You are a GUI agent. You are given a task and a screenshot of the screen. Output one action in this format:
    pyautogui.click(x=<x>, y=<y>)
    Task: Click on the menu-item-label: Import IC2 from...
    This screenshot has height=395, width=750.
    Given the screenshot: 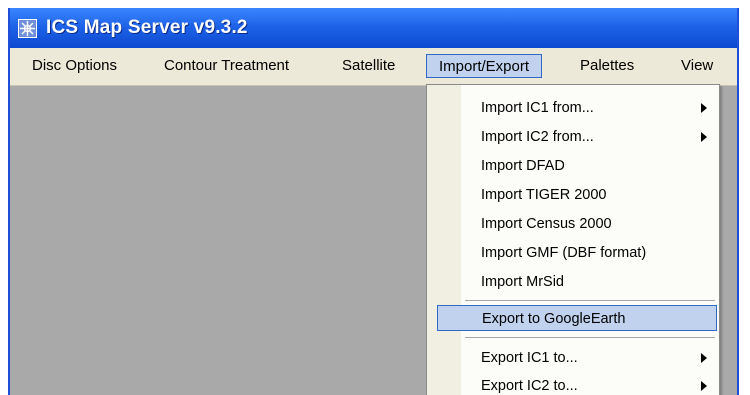 What is the action you would take?
    pyautogui.click(x=537, y=137)
    